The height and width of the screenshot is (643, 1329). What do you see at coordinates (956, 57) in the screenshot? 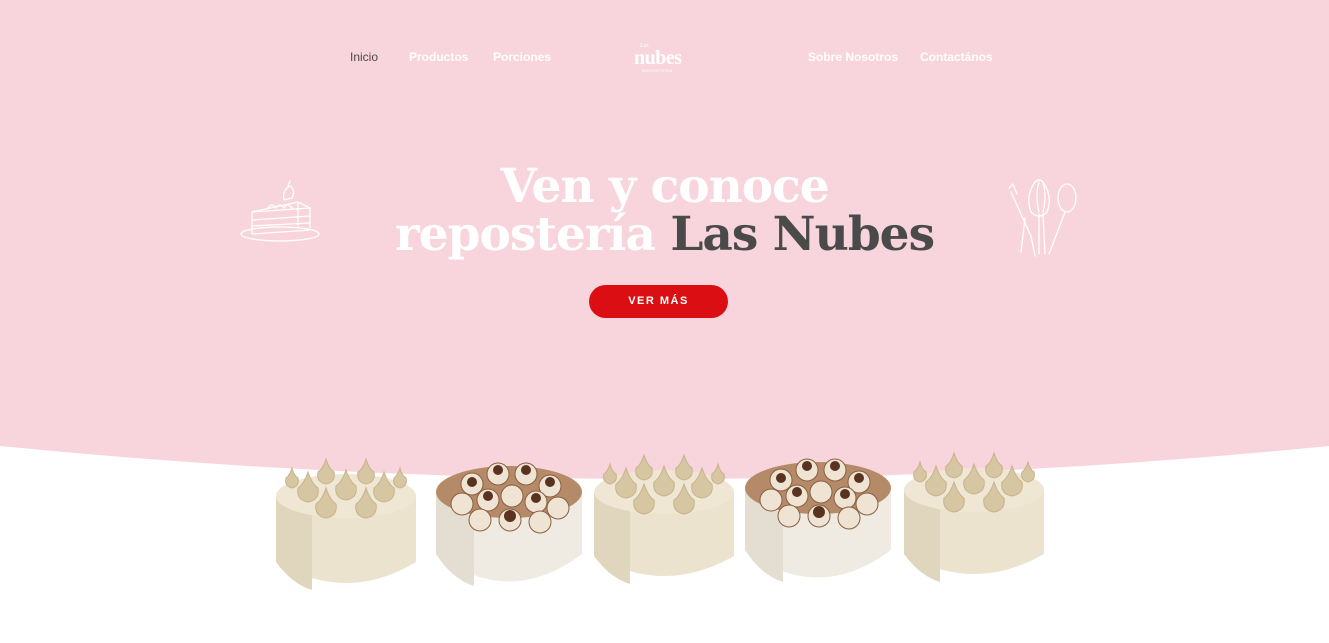
I see `nav-contactanos: Contactános` at bounding box center [956, 57].